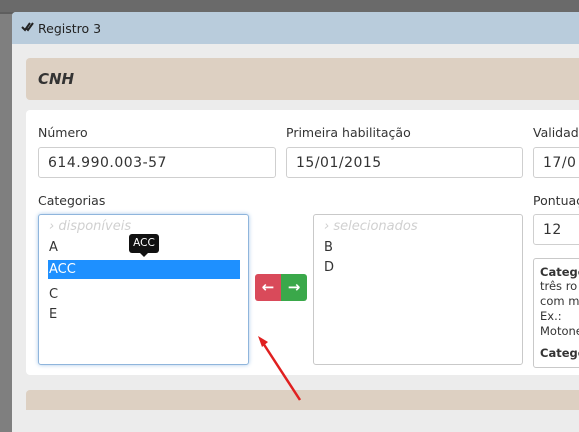  What do you see at coordinates (72, 200) in the screenshot?
I see `categorias-label: Categorias` at bounding box center [72, 200].